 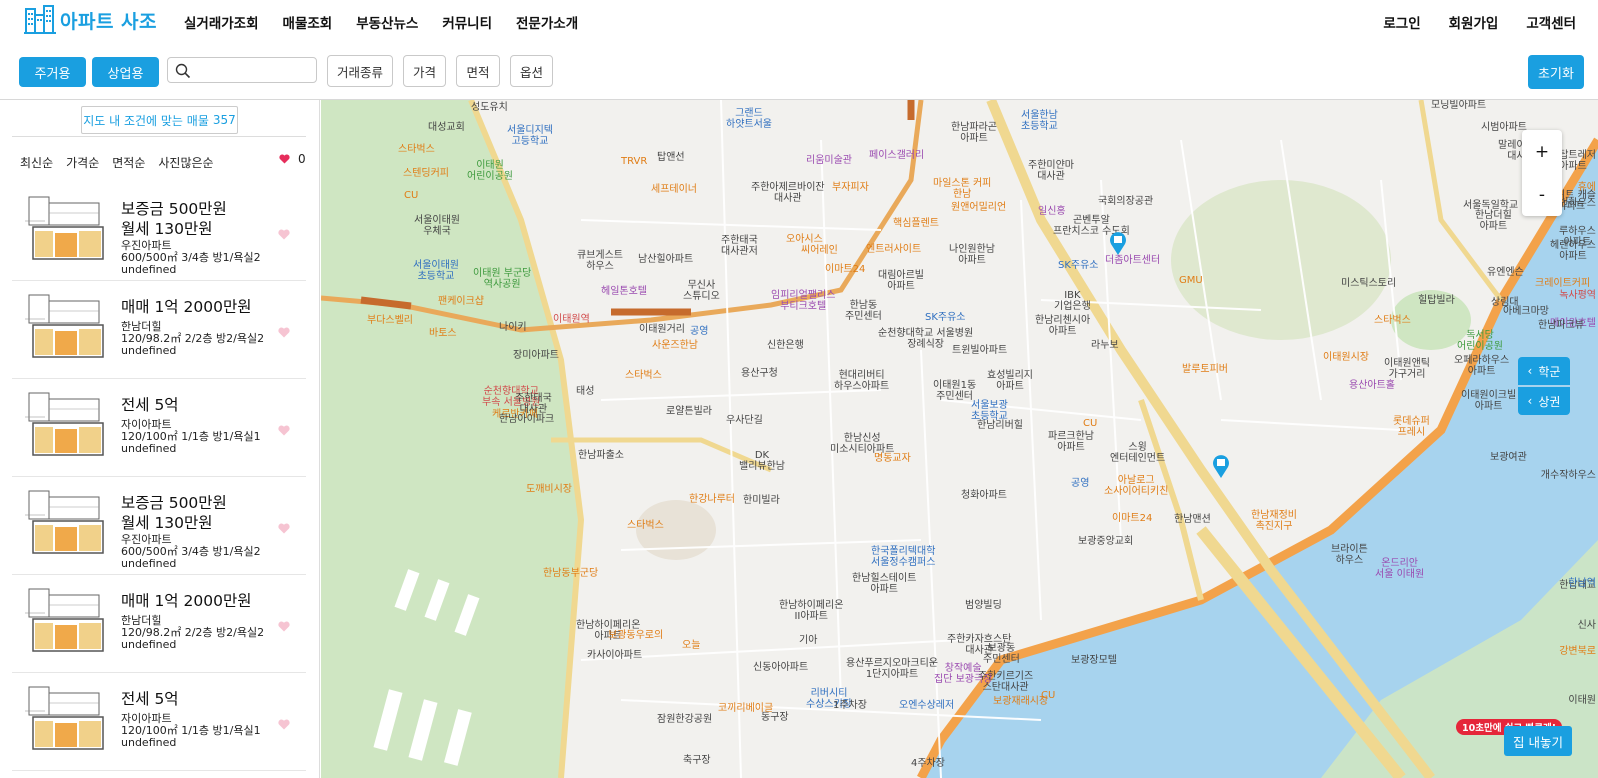 I want to click on map-place-label: 핵심플렌트, so click(x=916, y=223).